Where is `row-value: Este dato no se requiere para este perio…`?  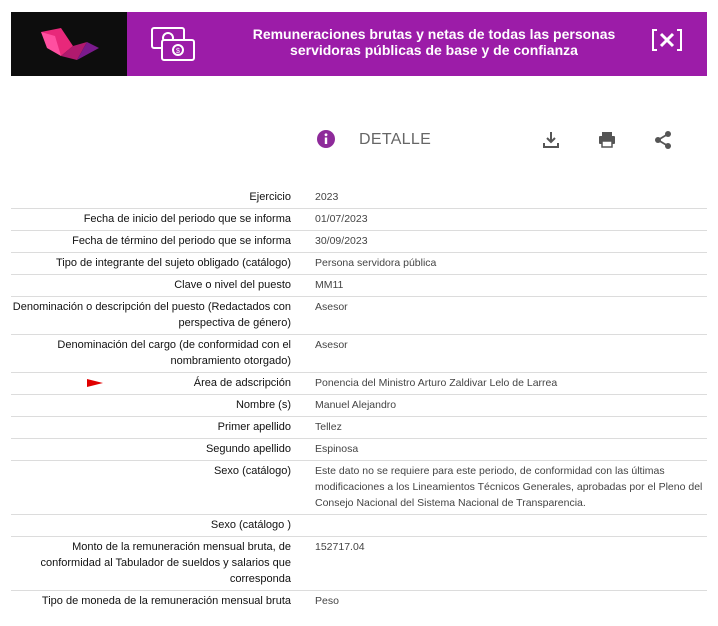 row-value: Este dato no se requiere para este perio… is located at coordinates (509, 487).